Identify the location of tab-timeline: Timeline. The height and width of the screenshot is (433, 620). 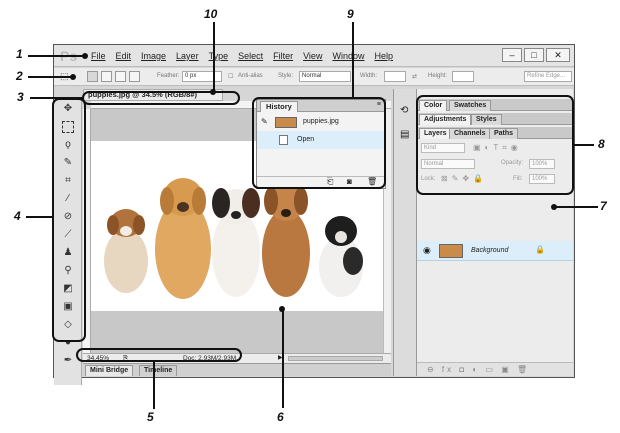
(158, 370).